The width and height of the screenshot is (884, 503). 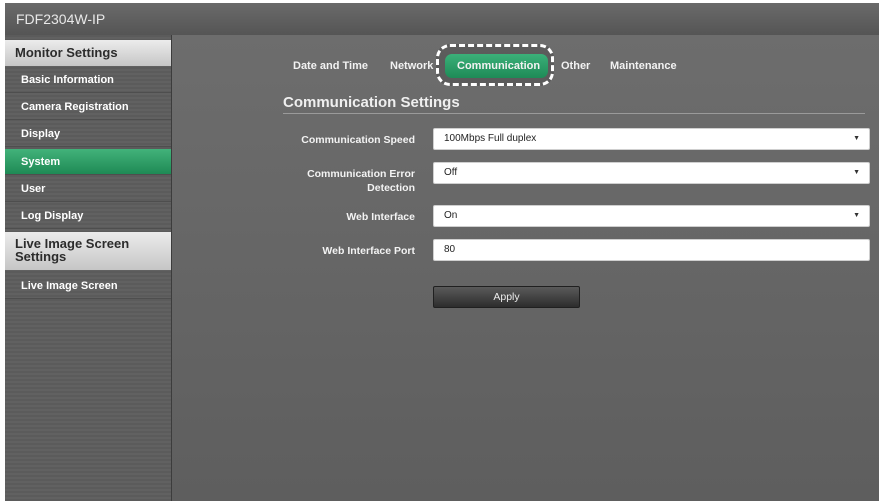 What do you see at coordinates (651, 216) in the screenshot?
I see `web-interface-select: On ▼` at bounding box center [651, 216].